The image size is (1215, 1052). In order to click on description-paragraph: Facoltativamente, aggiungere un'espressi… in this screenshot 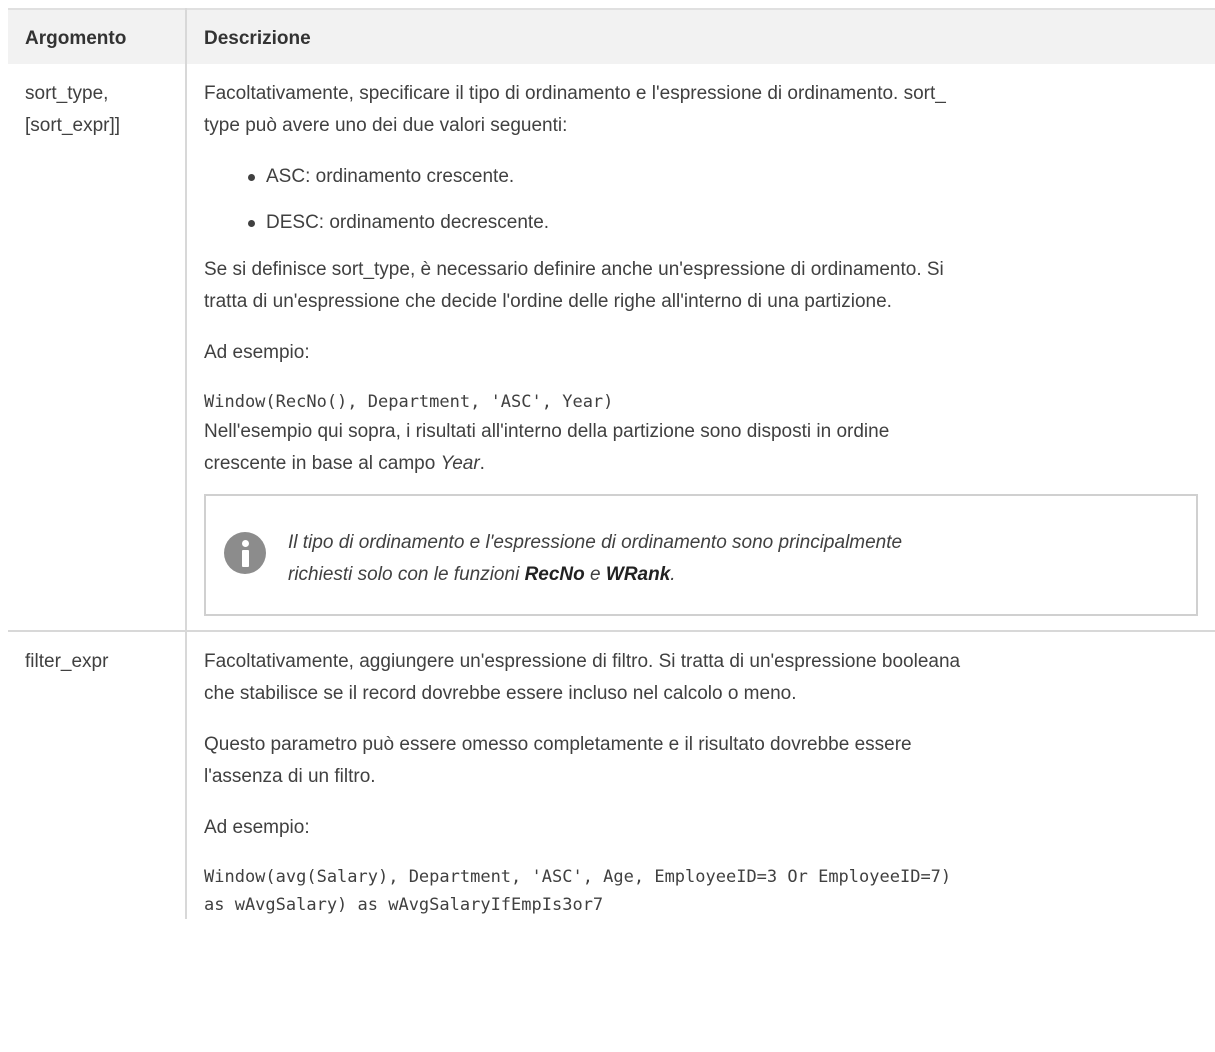, I will do `click(701, 678)`.